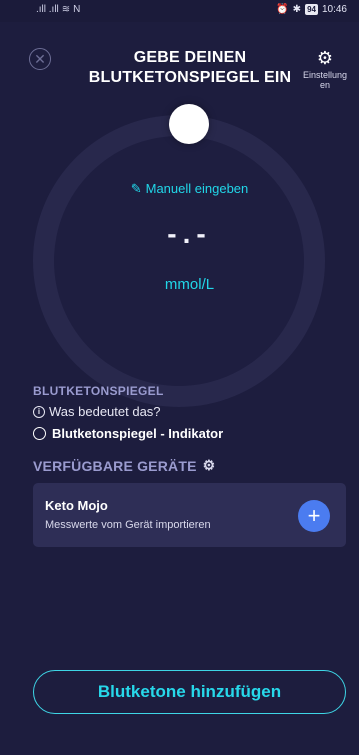 This screenshot has height=755, width=359. What do you see at coordinates (297, 9) in the screenshot?
I see `bluetooth-icon: ✱` at bounding box center [297, 9].